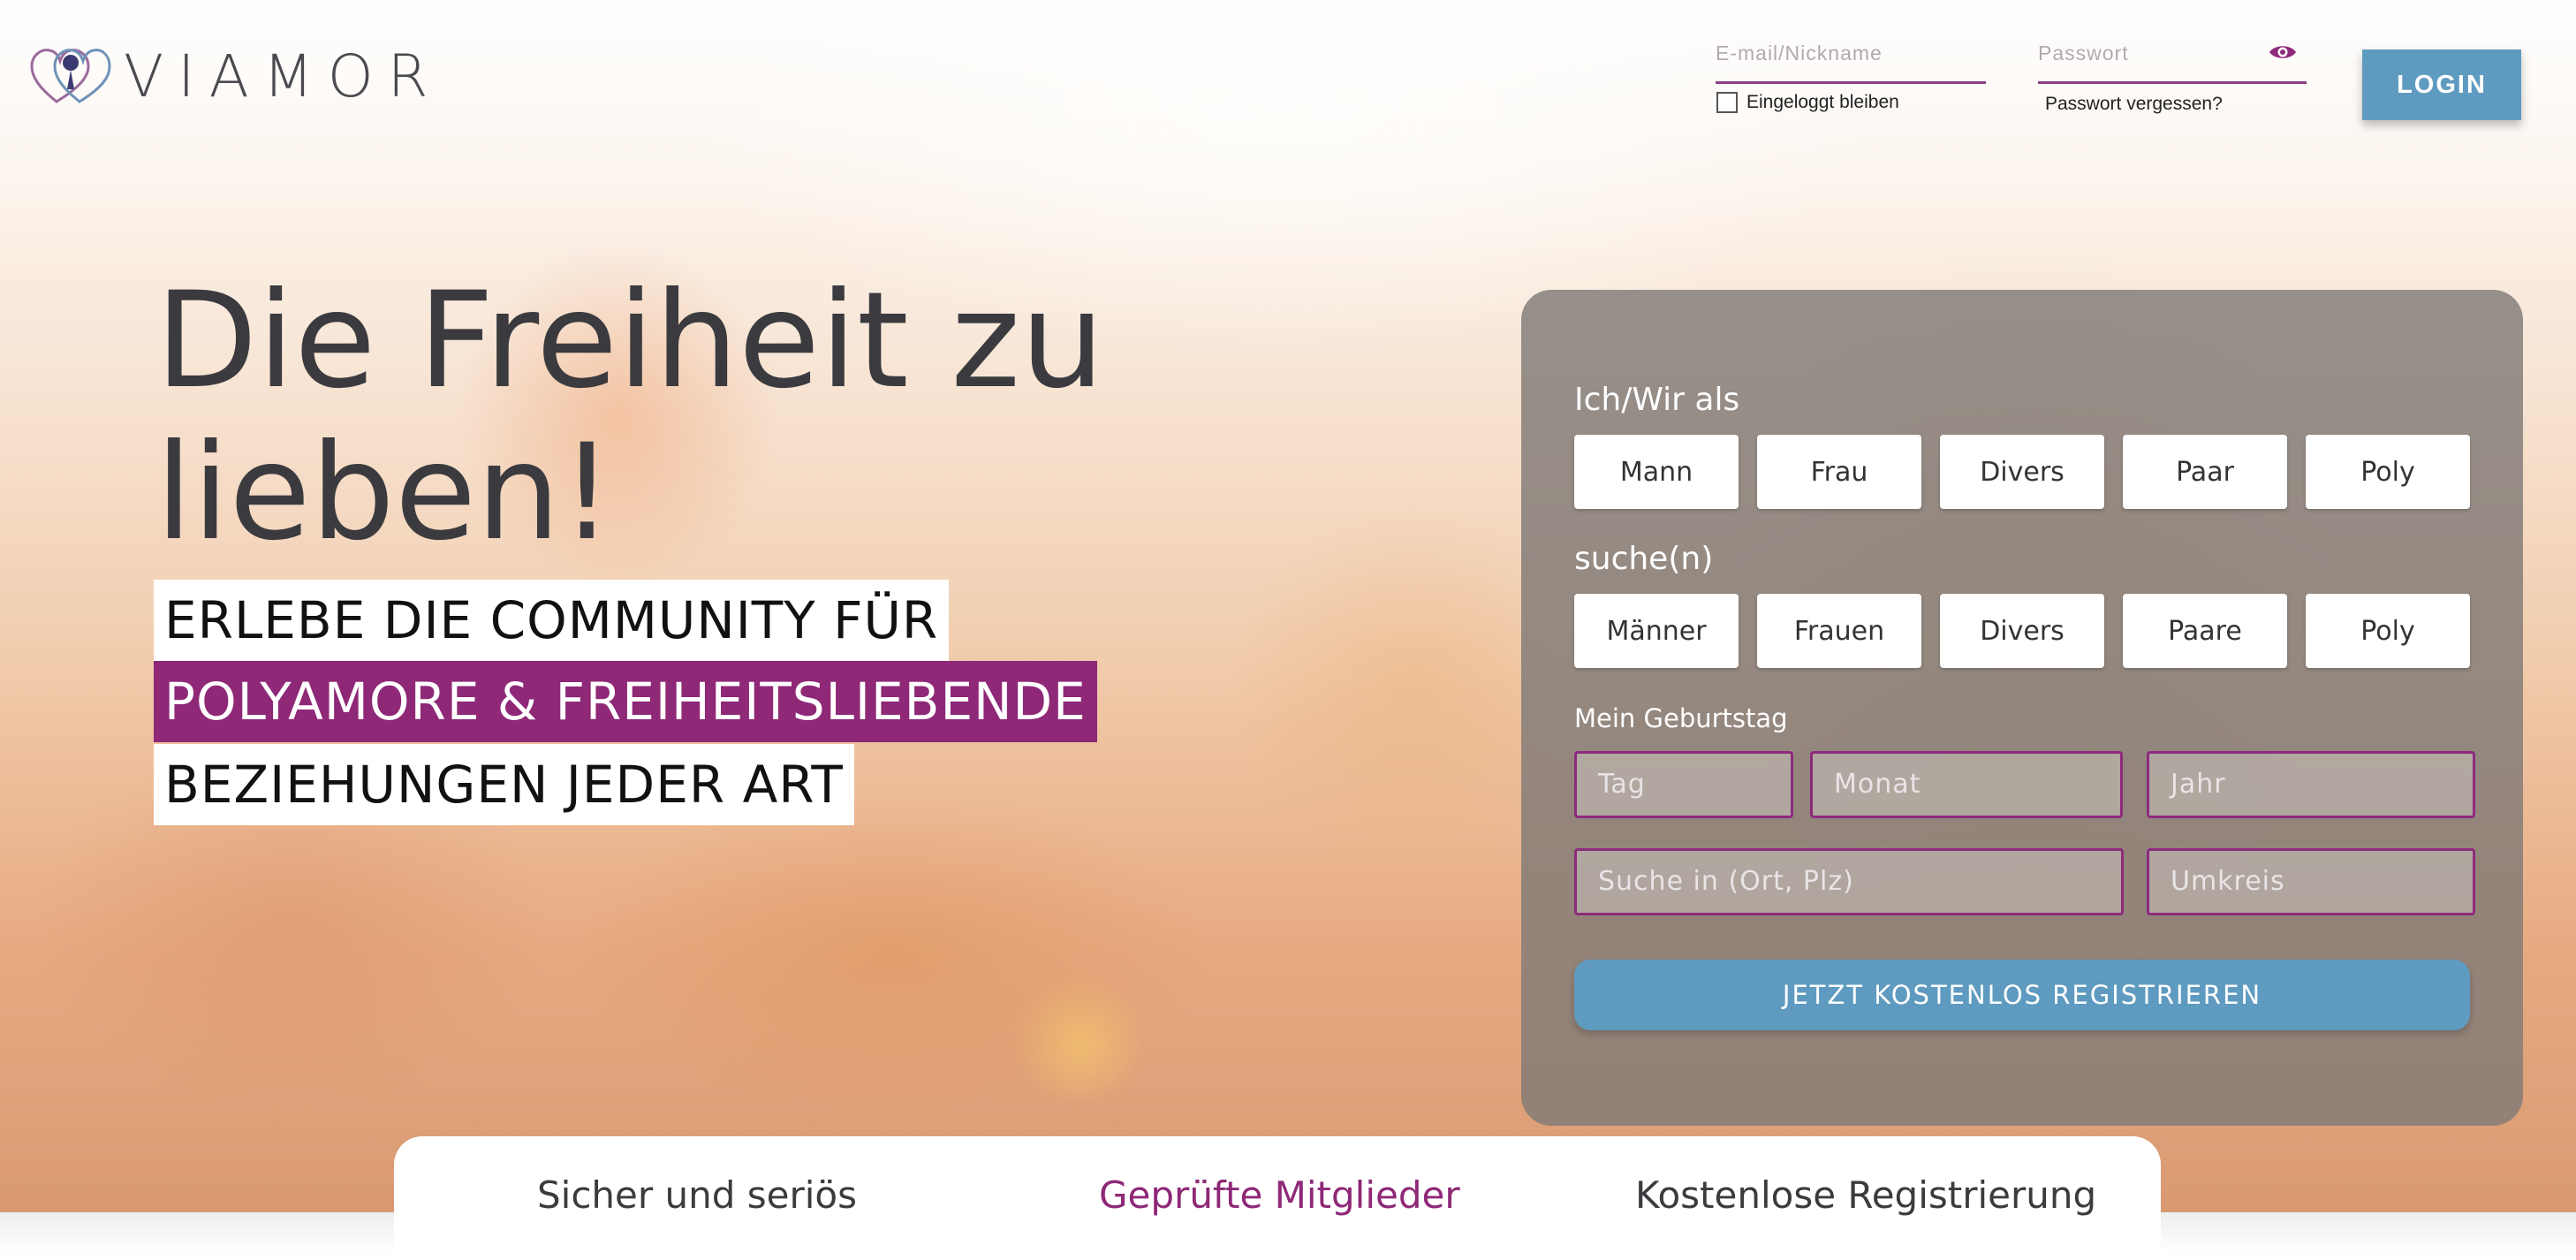  What do you see at coordinates (2205, 472) in the screenshot?
I see `iam-option-paar: Paar` at bounding box center [2205, 472].